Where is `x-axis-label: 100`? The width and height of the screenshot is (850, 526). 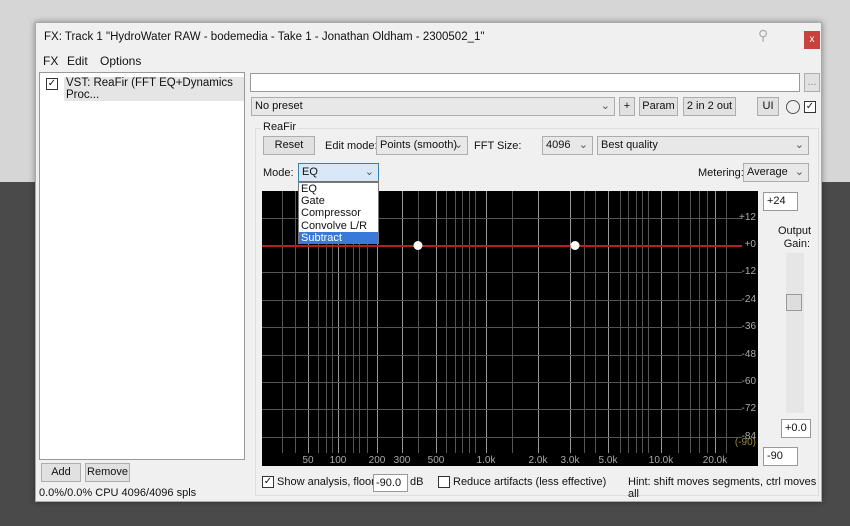 x-axis-label: 100 is located at coordinates (338, 460).